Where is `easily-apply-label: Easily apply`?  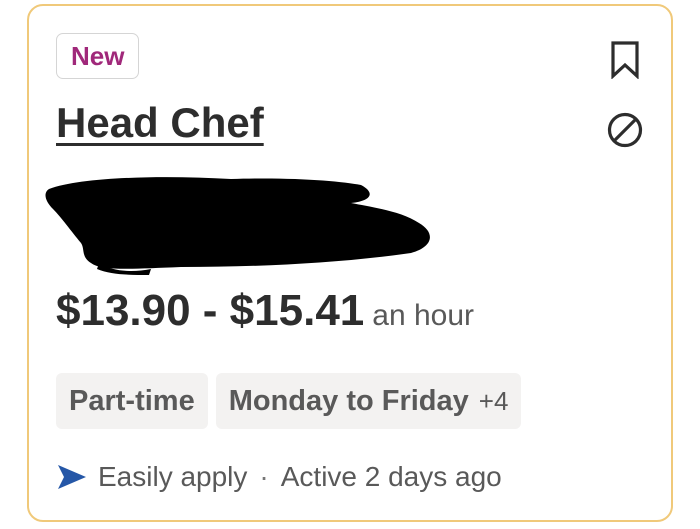
easily-apply-label: Easily apply is located at coordinates (173, 476).